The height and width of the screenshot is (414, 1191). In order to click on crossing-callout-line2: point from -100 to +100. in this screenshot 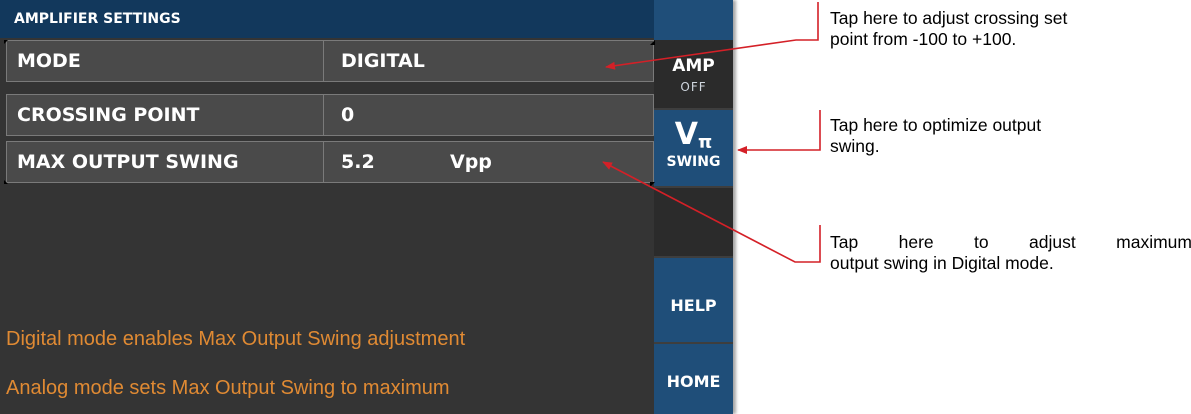, I will do `click(923, 39)`.